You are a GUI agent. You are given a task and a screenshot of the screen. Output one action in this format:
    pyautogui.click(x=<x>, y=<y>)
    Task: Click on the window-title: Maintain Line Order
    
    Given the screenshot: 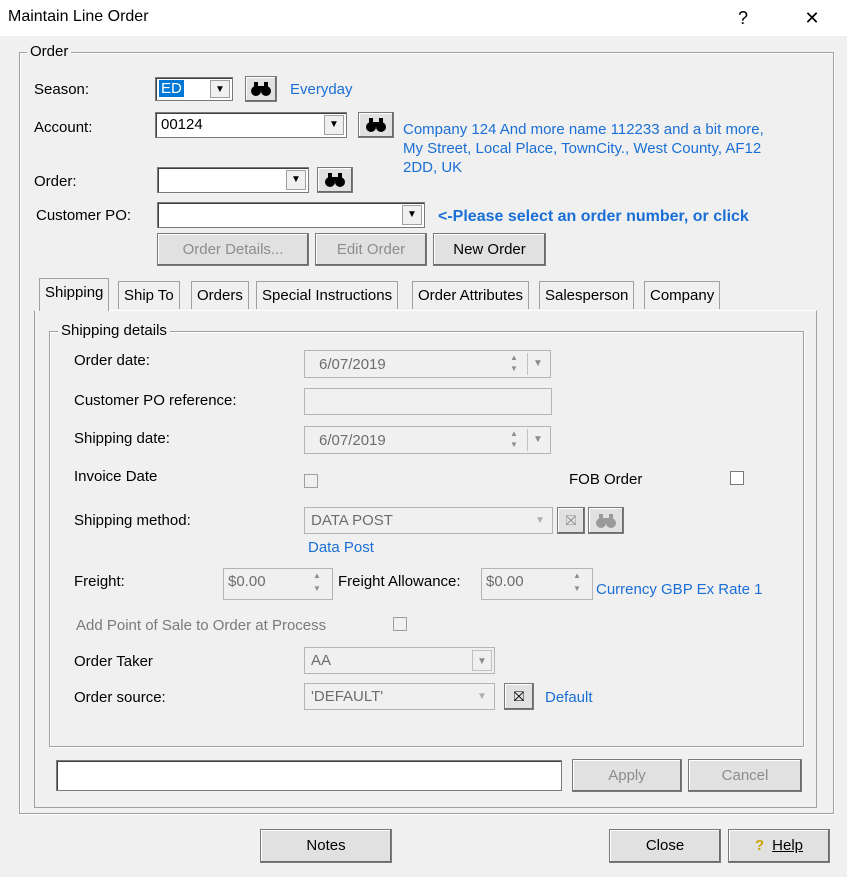 What is the action you would take?
    pyautogui.click(x=78, y=16)
    